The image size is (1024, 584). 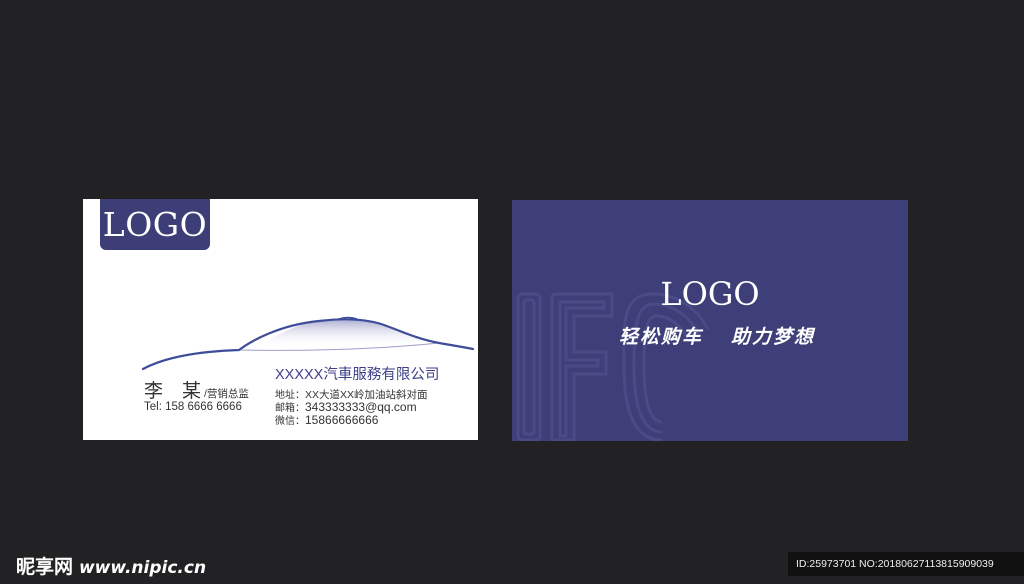 What do you see at coordinates (290, 421) in the screenshot?
I see `wechat-label: 微信：` at bounding box center [290, 421].